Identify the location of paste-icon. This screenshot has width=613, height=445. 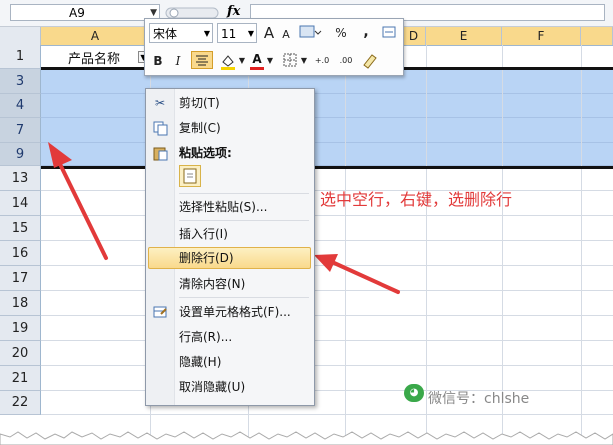
(160, 153).